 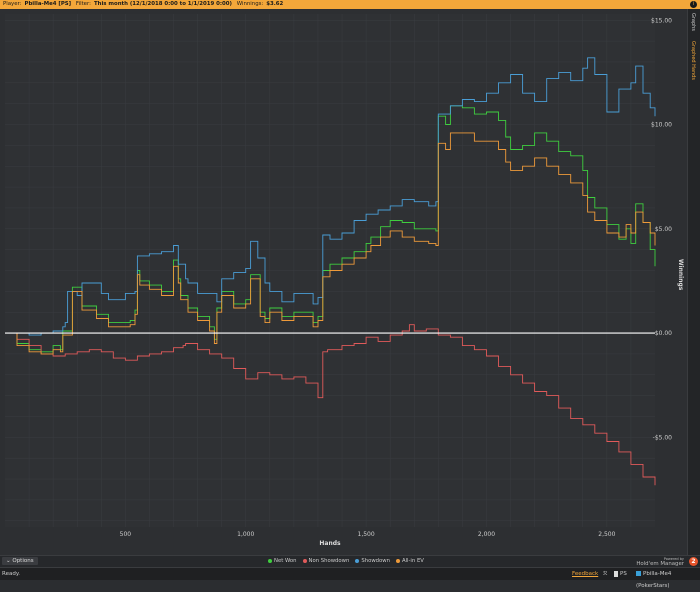 What do you see at coordinates (585, 574) in the screenshot?
I see `feedback-link: Feedback` at bounding box center [585, 574].